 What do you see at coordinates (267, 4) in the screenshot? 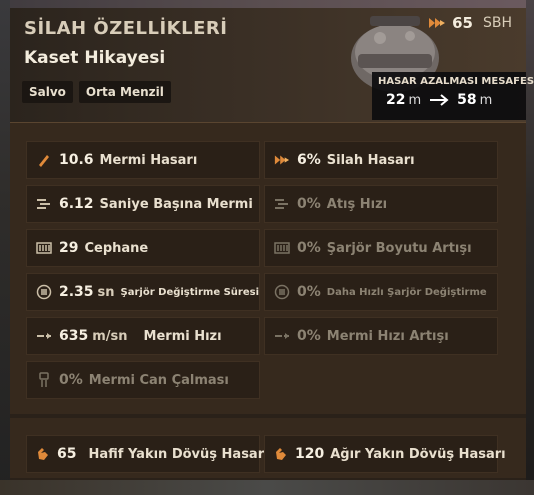
I see `background-top` at bounding box center [267, 4].